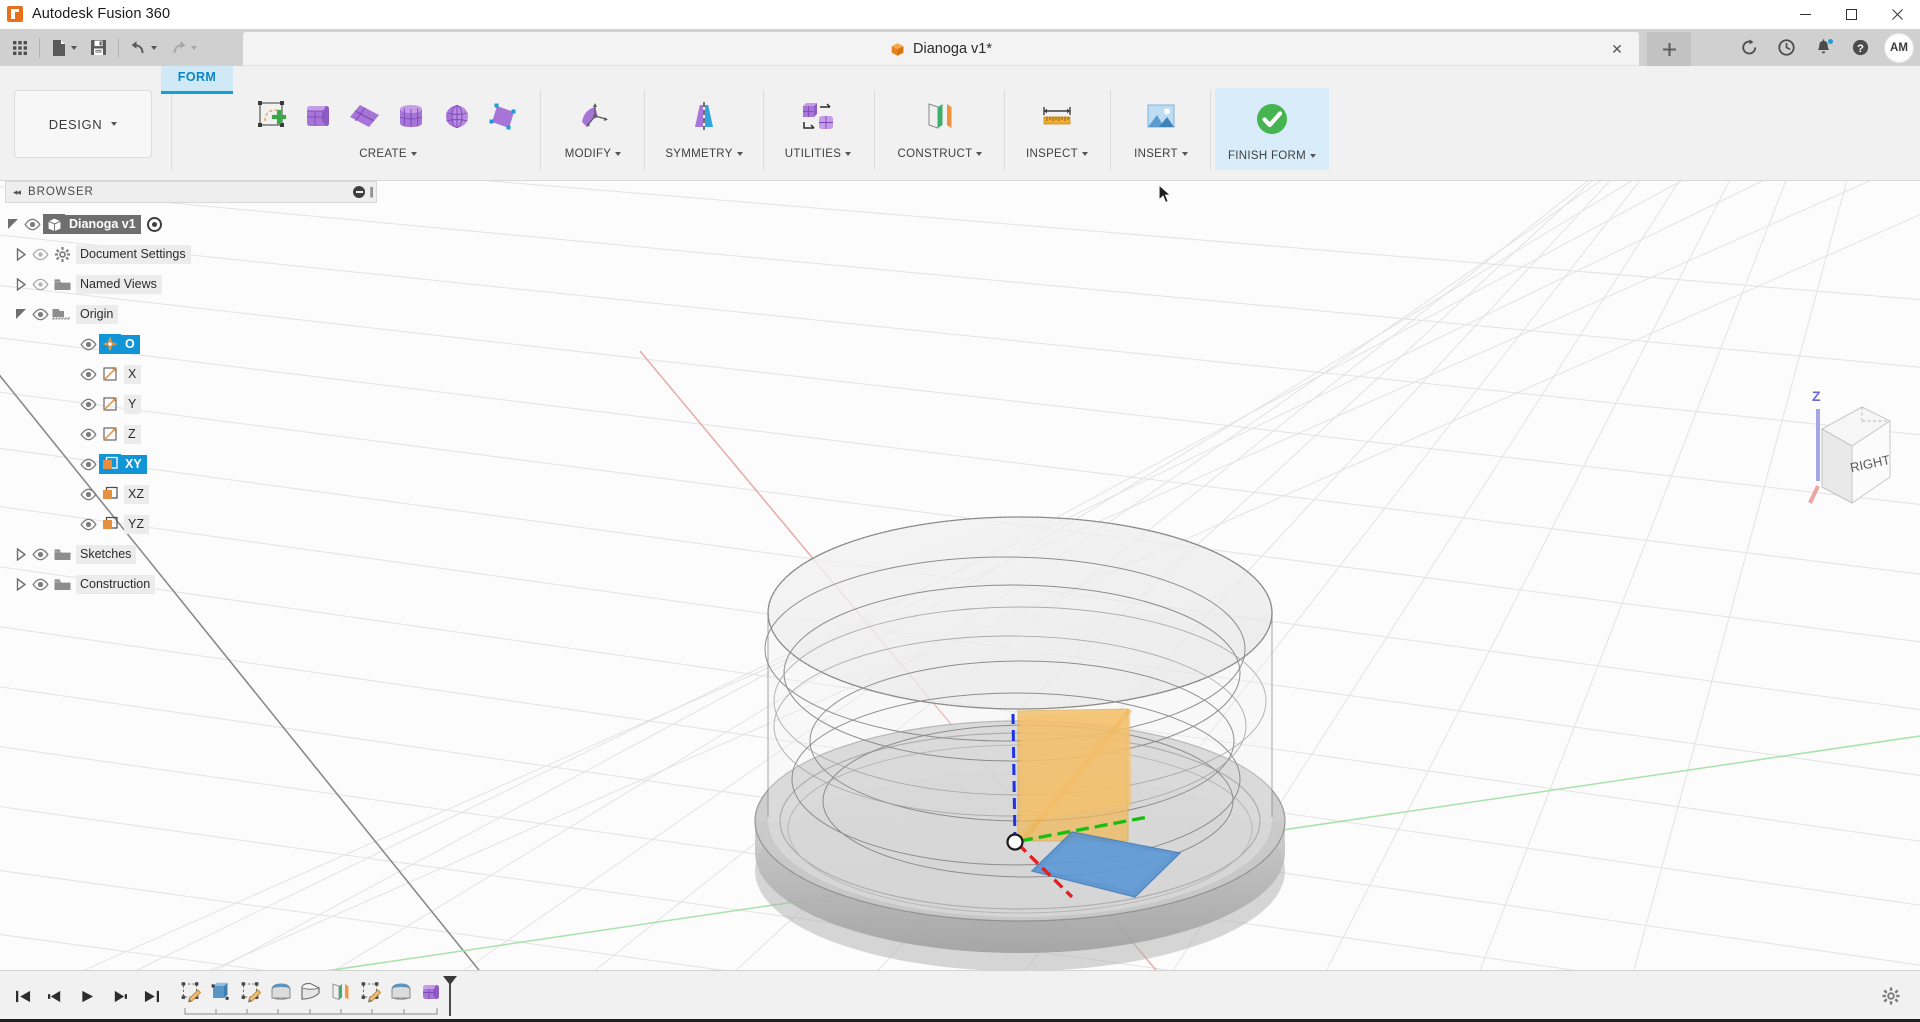  What do you see at coordinates (1899, 47) in the screenshot?
I see `user-avatar: AM` at bounding box center [1899, 47].